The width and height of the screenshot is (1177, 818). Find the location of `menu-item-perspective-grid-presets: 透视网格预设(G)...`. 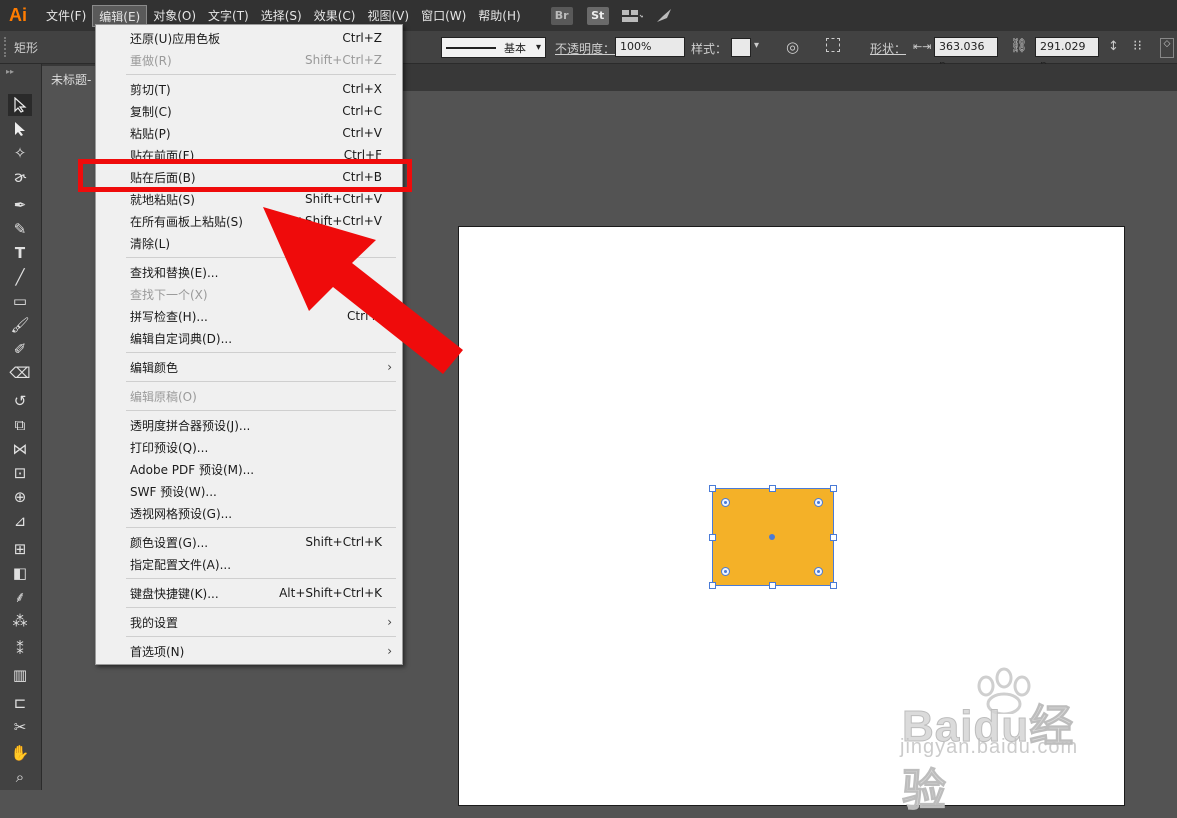

menu-item-perspective-grid-presets: 透视网格预设(G)... is located at coordinates (249, 513).